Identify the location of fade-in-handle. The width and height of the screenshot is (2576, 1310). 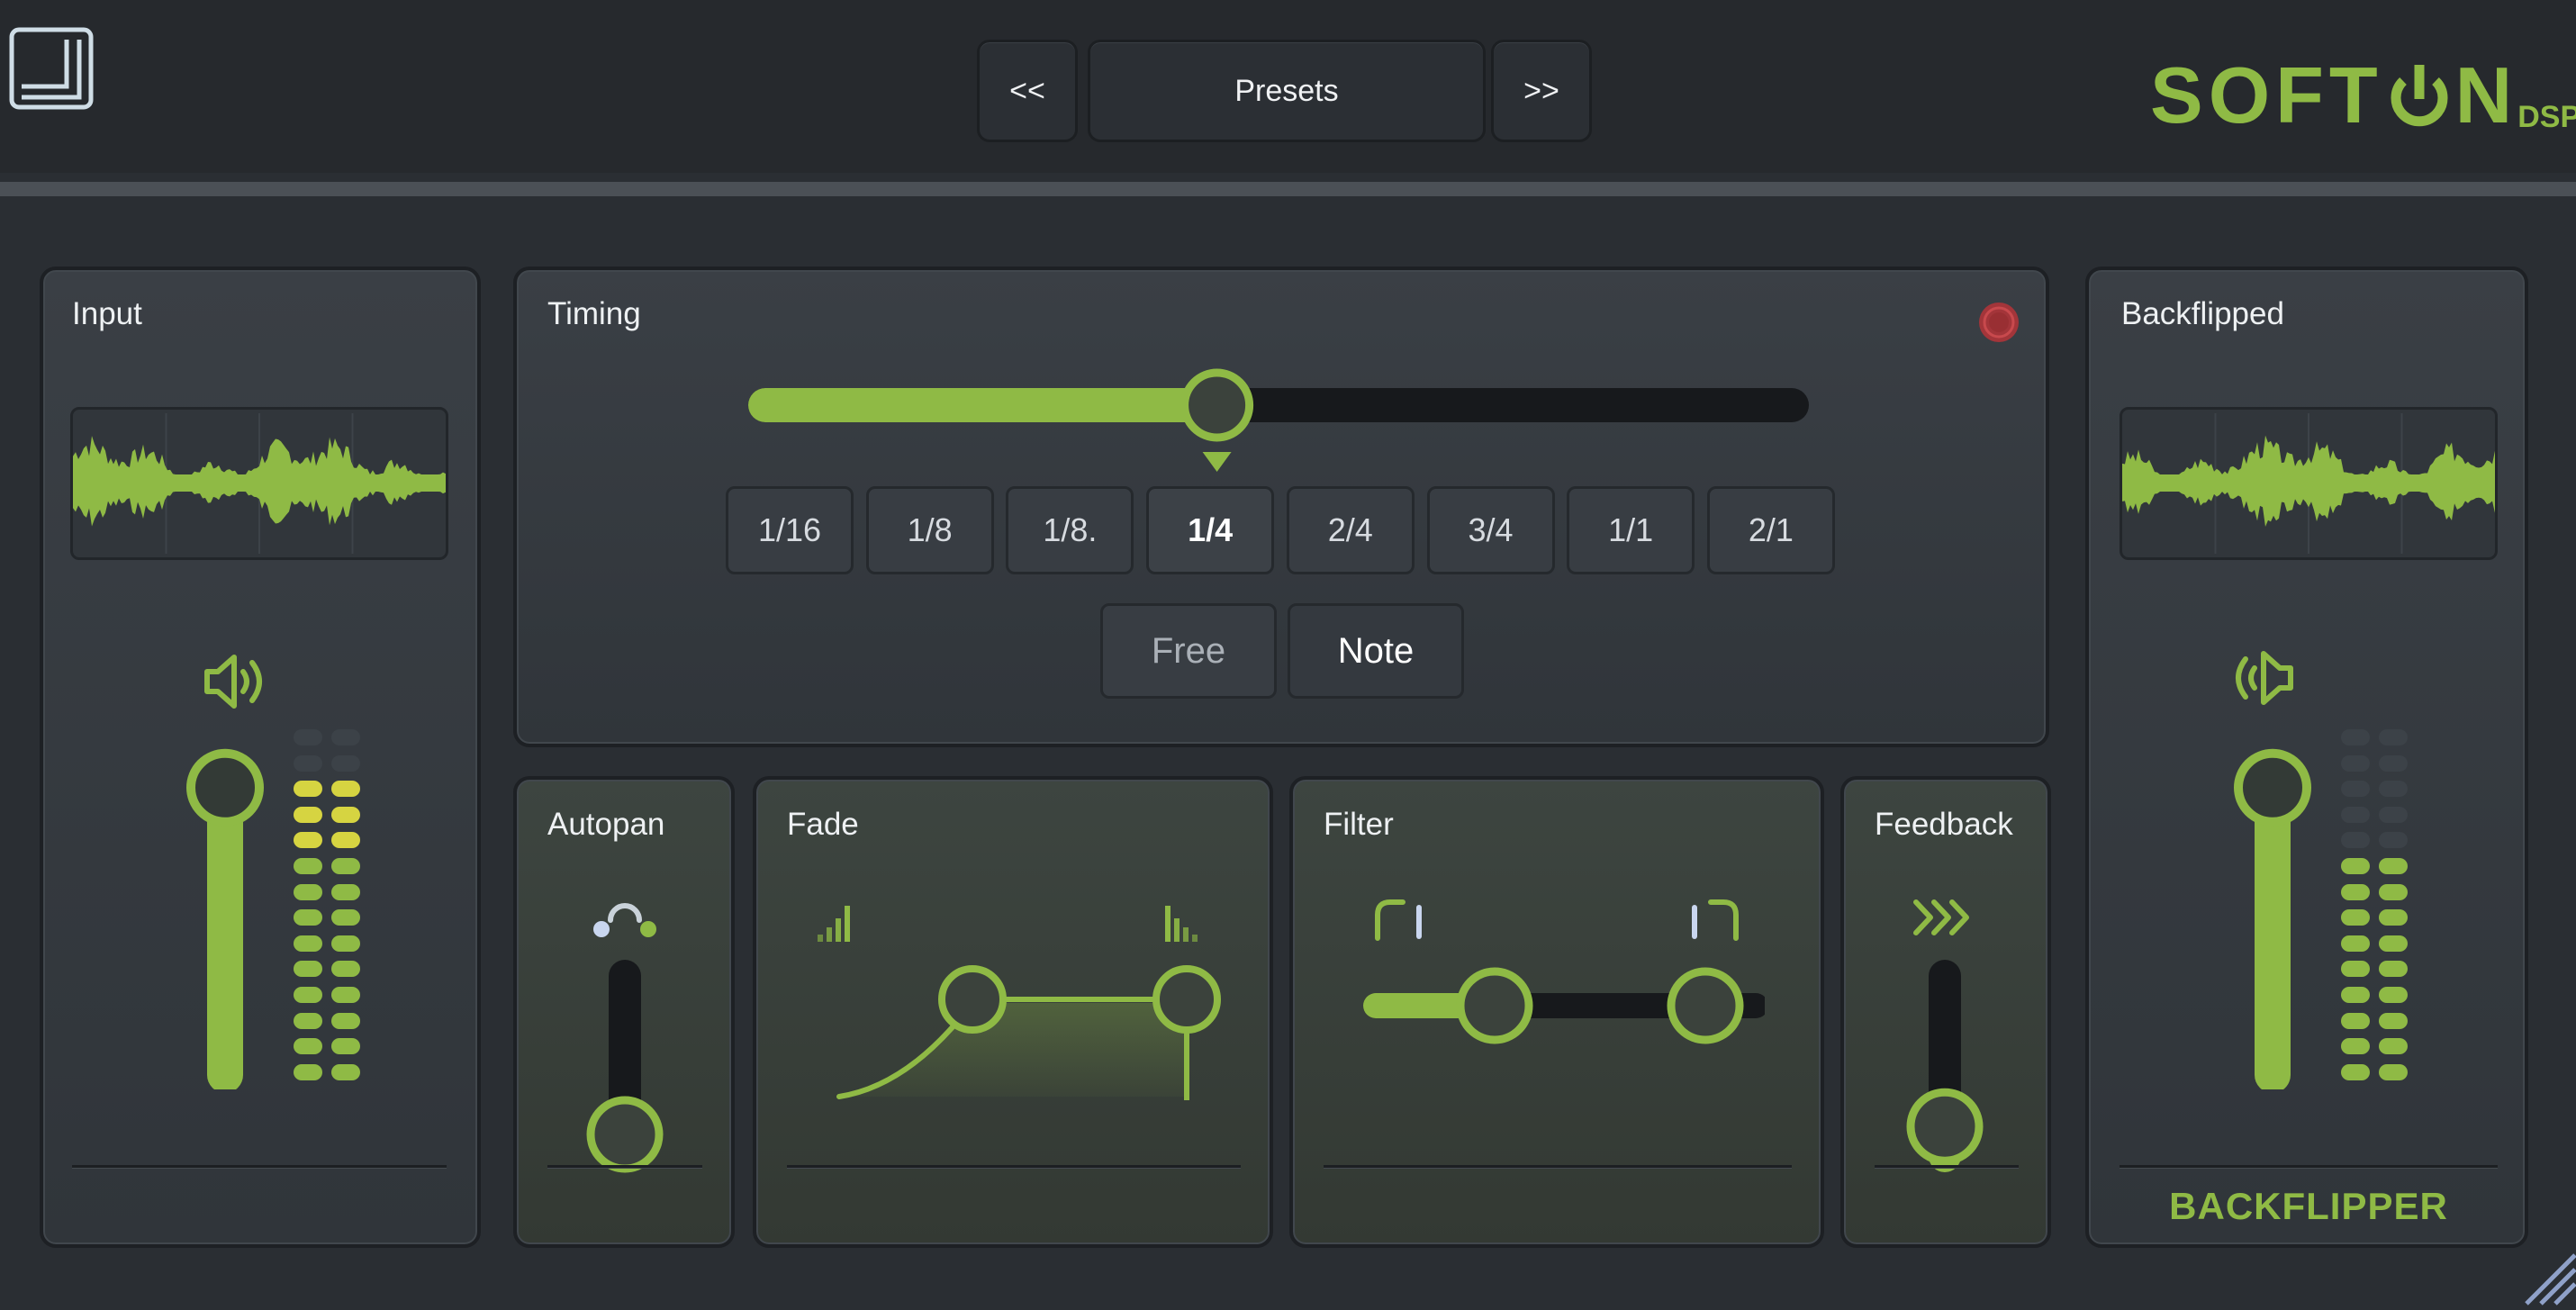
(972, 999).